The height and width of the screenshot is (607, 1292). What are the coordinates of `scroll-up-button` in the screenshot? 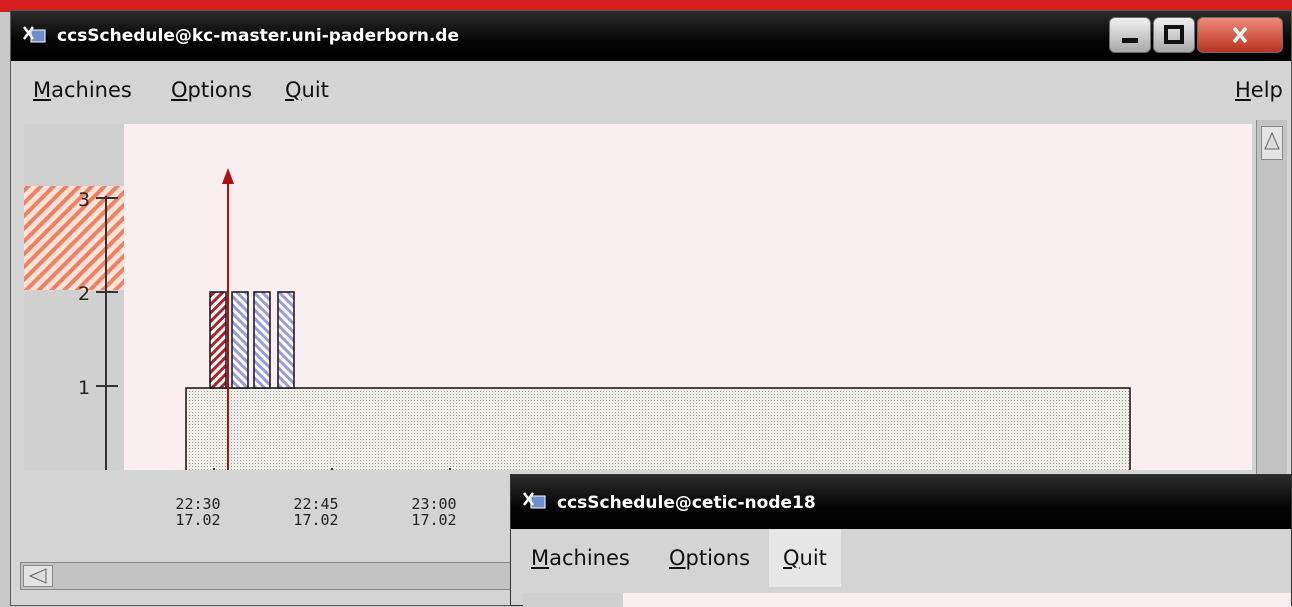 It's located at (1272, 143).